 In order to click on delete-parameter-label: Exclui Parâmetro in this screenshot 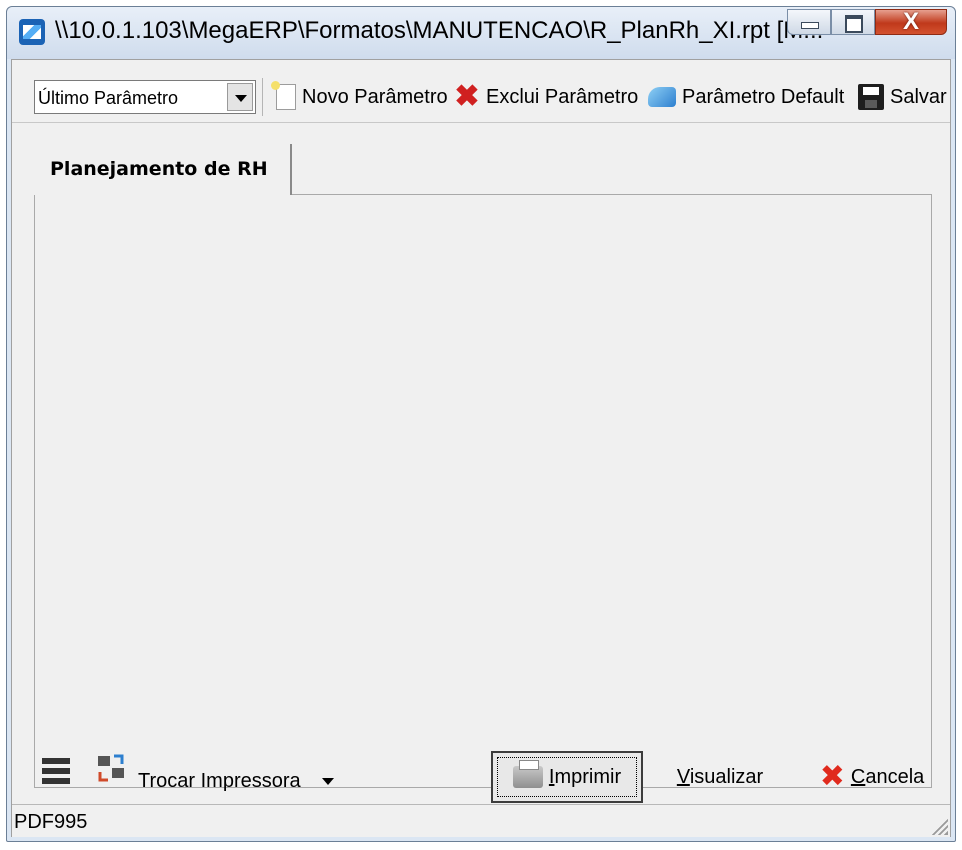, I will do `click(562, 96)`.